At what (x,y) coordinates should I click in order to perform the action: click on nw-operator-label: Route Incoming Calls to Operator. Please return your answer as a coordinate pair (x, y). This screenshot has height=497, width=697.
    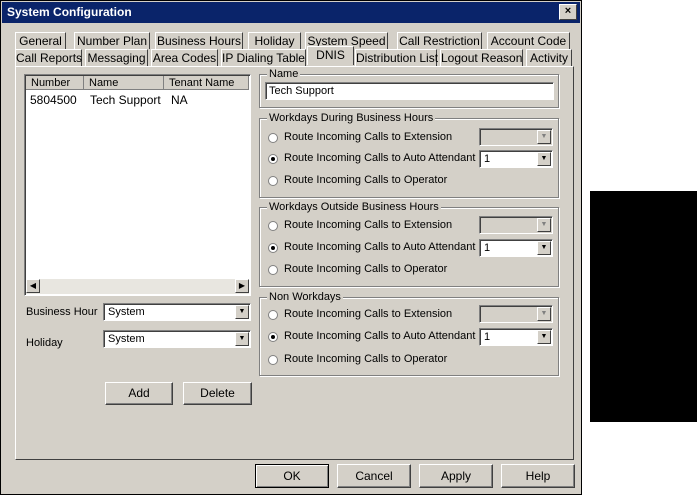
    Looking at the image, I should click on (366, 359).